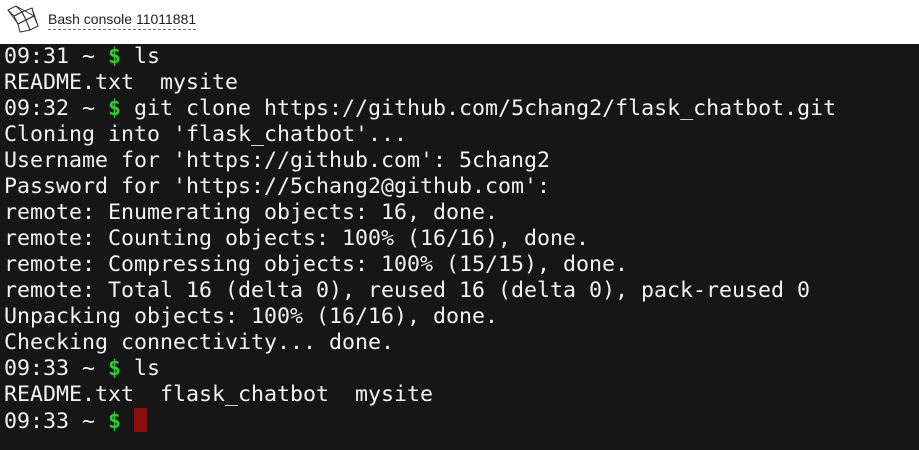 The height and width of the screenshot is (450, 919). I want to click on terminal-prompt-line: 09:33 ~ $, so click(461, 421).